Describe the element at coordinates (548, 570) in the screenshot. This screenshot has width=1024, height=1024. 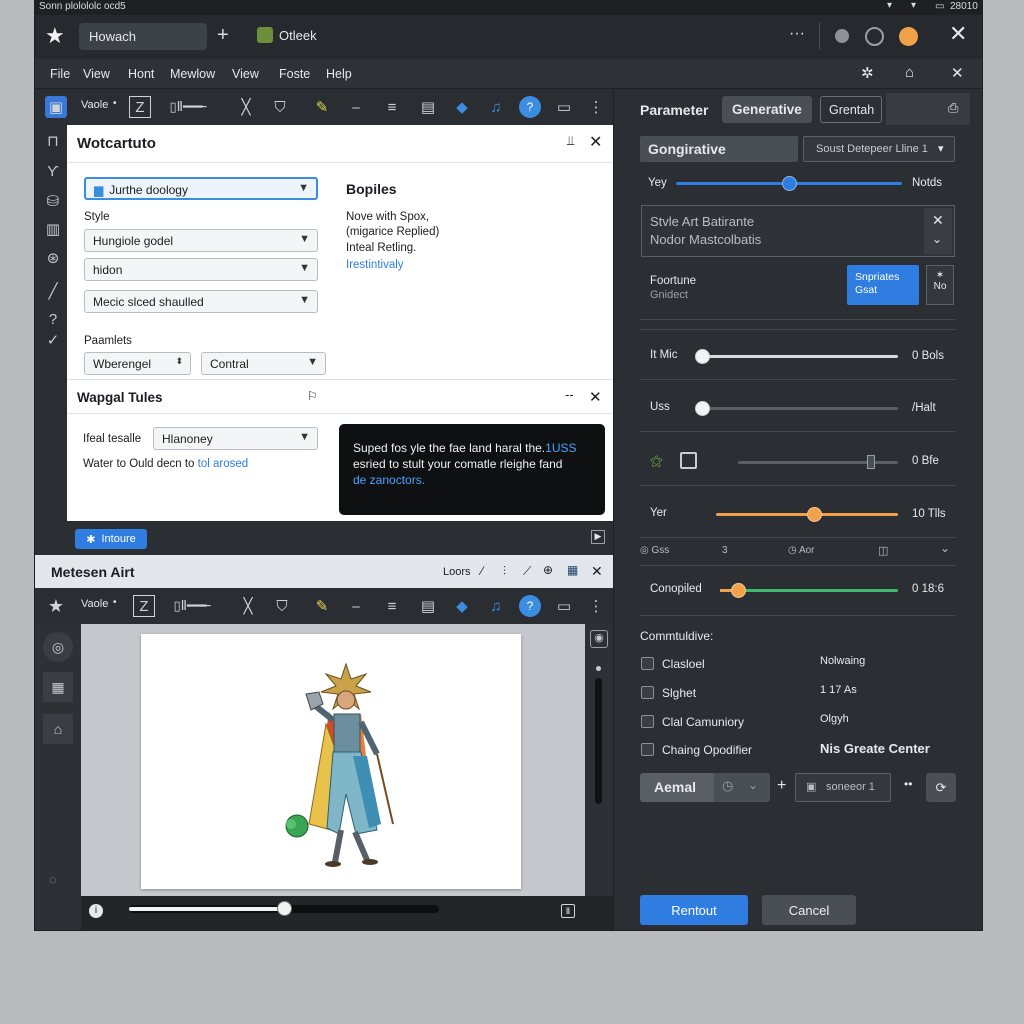
I see `profile-icon: ⊕` at that location.